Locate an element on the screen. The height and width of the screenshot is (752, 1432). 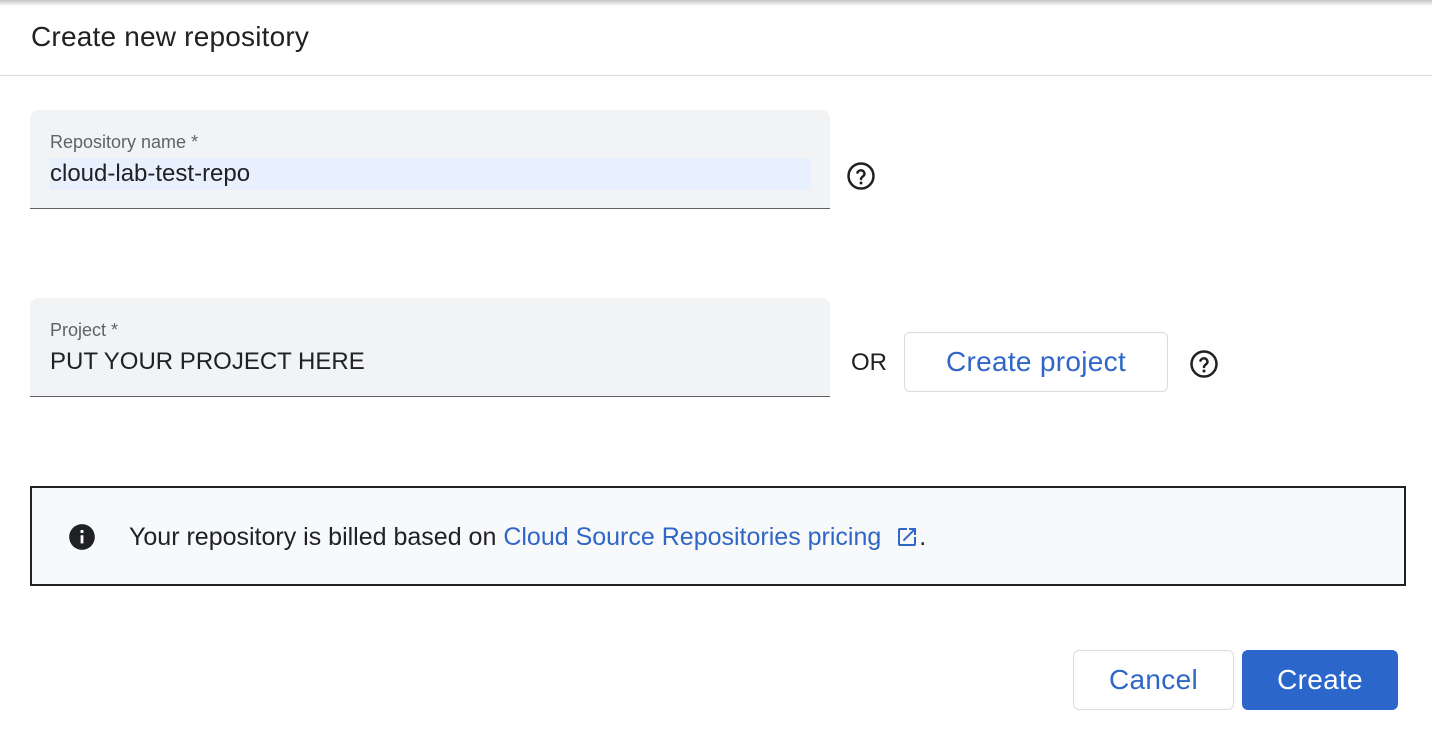
repository-name-label: Repository name * is located at coordinates (124, 142).